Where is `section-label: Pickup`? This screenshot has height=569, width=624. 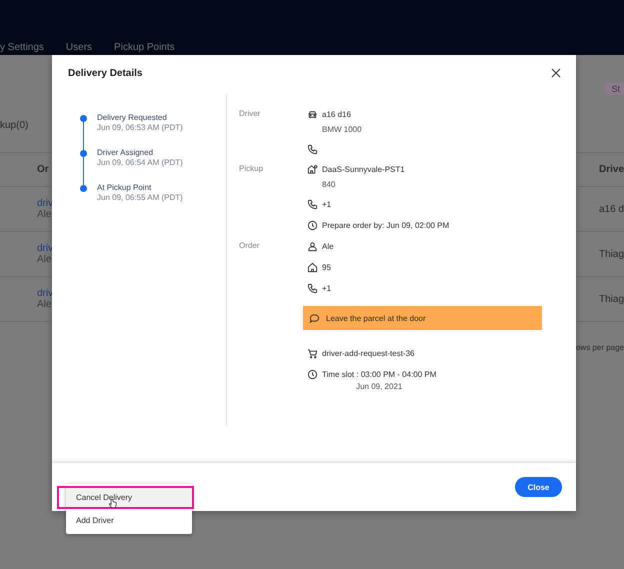
section-label: Pickup is located at coordinates (251, 169).